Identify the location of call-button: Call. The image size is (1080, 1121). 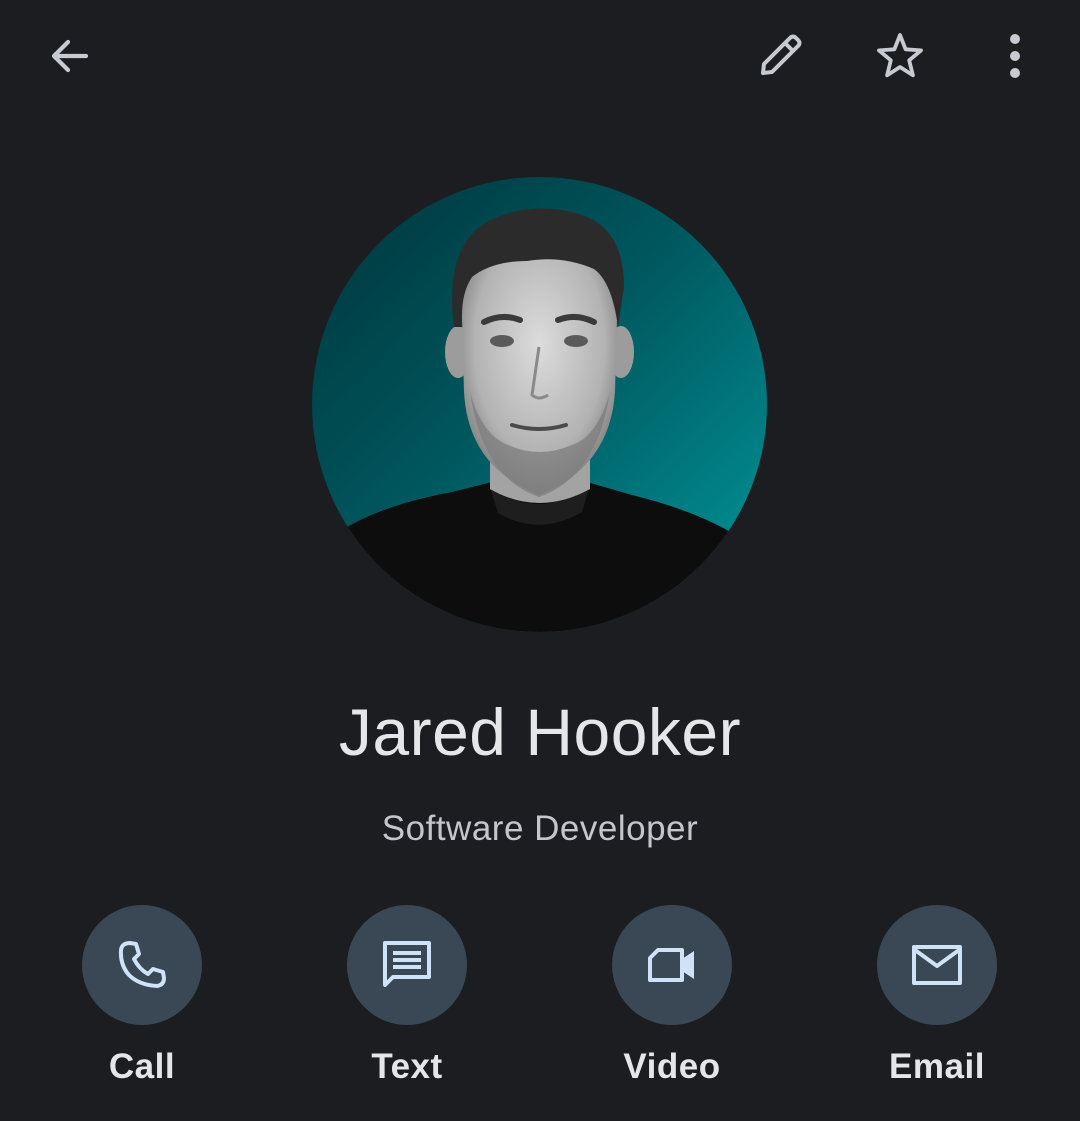
(142, 1005).